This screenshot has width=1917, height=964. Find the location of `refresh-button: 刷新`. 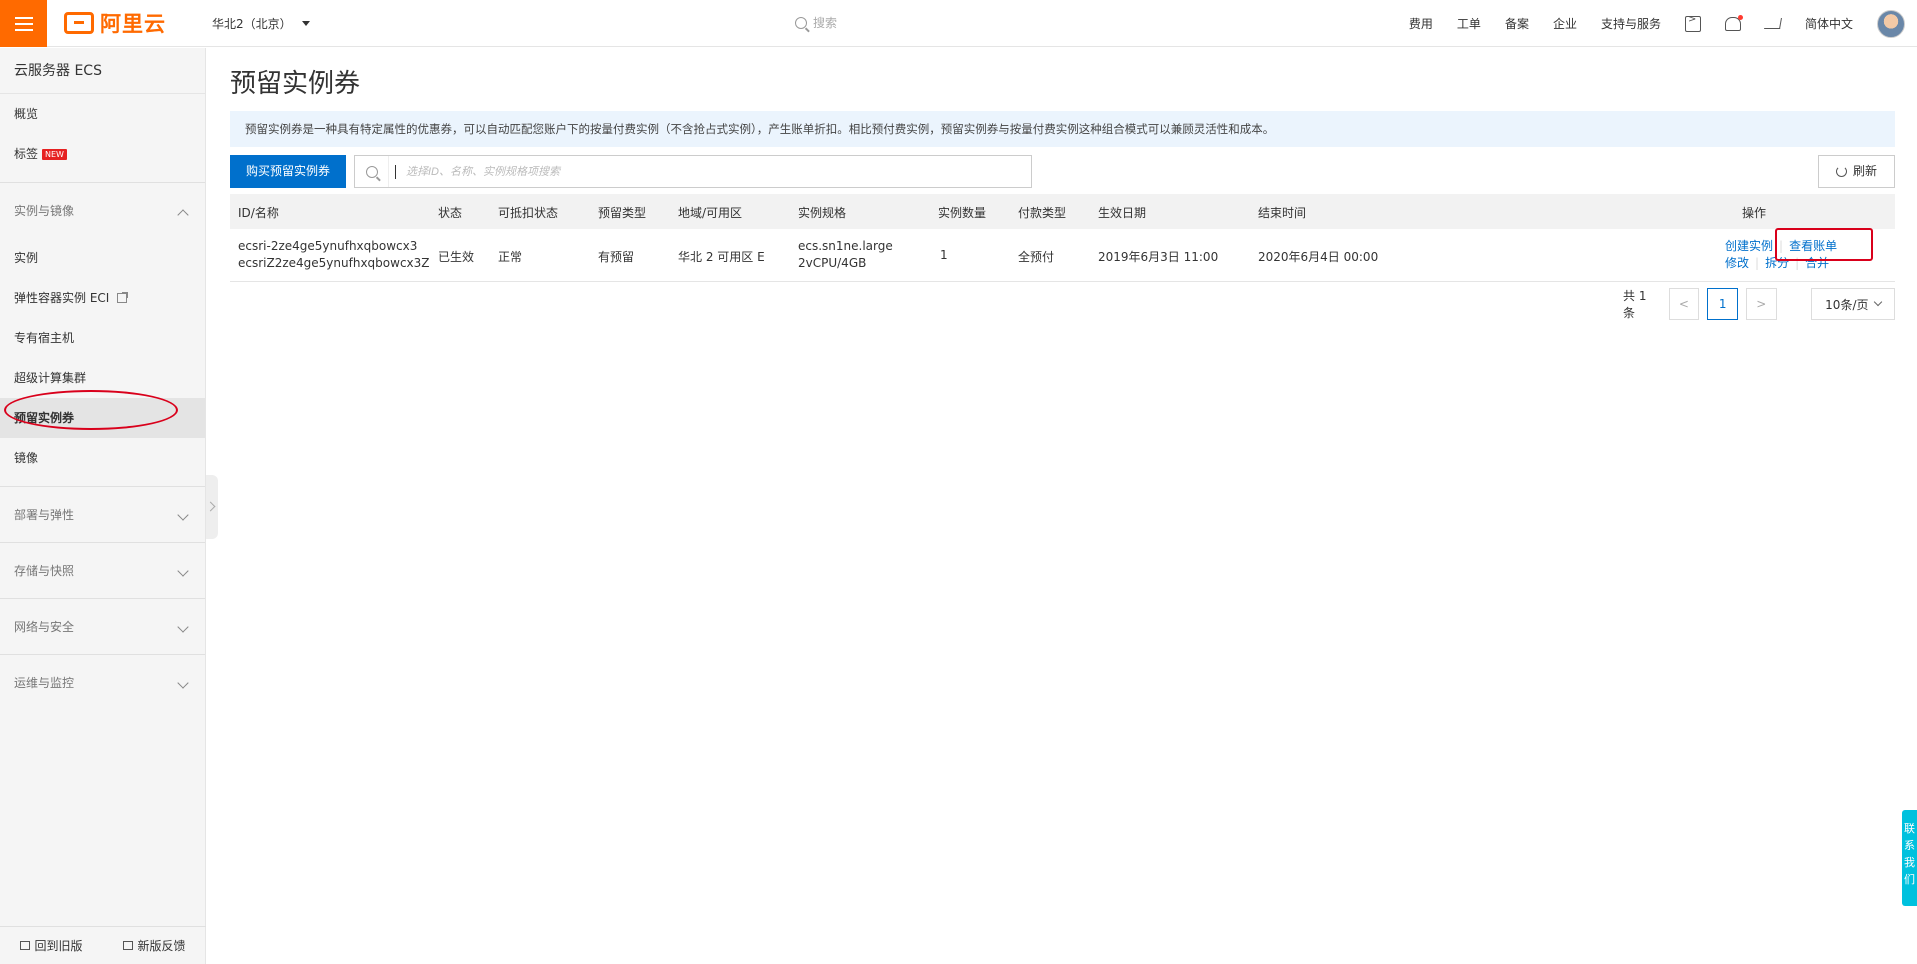

refresh-button: 刷新 is located at coordinates (1856, 171).